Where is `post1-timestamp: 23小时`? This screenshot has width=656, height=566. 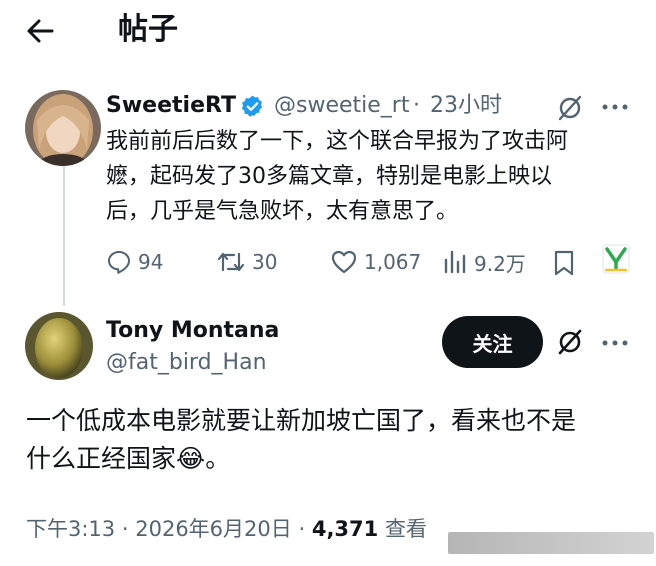 post1-timestamp: 23小时 is located at coordinates (466, 106).